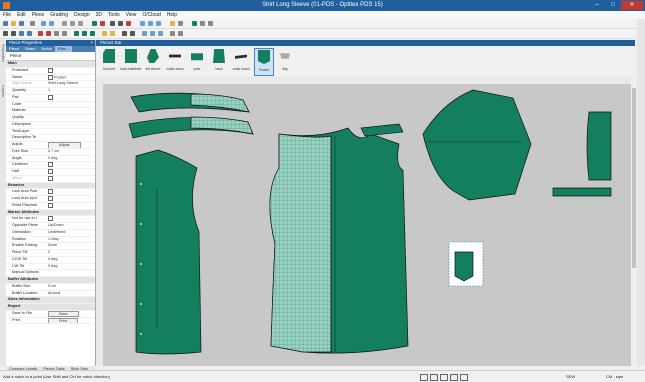 Image resolution: width=645 pixels, height=382 pixels. What do you see at coordinates (71, 240) in the screenshot?
I see `property-value: 1-Way` at bounding box center [71, 240].